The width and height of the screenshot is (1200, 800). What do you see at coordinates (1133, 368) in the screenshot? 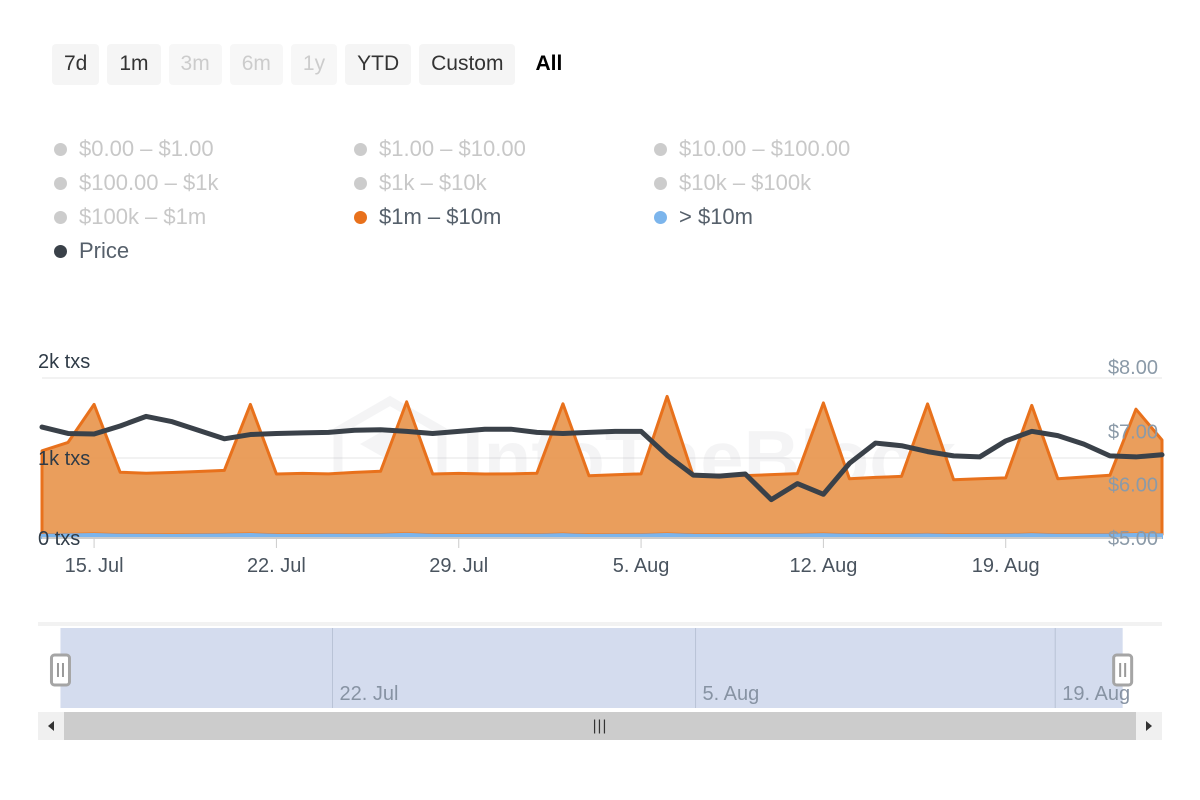
I see `y-axis-right-tick-label: $8.00` at bounding box center [1133, 368].